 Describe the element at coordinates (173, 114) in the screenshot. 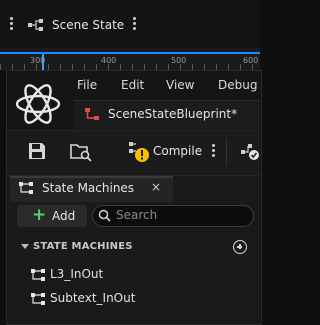

I see `document-tab-label: SceneStateBlueprint*` at that location.